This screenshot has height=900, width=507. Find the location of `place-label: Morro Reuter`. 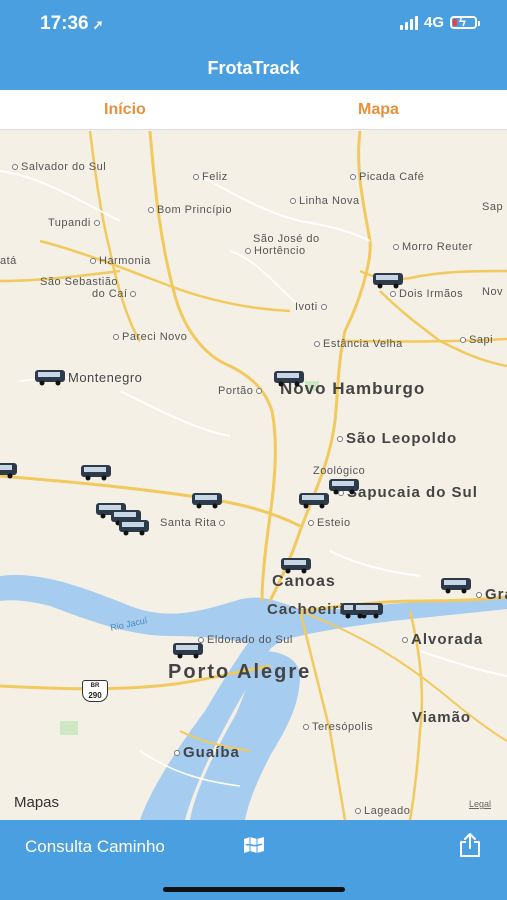

place-label: Morro Reuter is located at coordinates (433, 247).